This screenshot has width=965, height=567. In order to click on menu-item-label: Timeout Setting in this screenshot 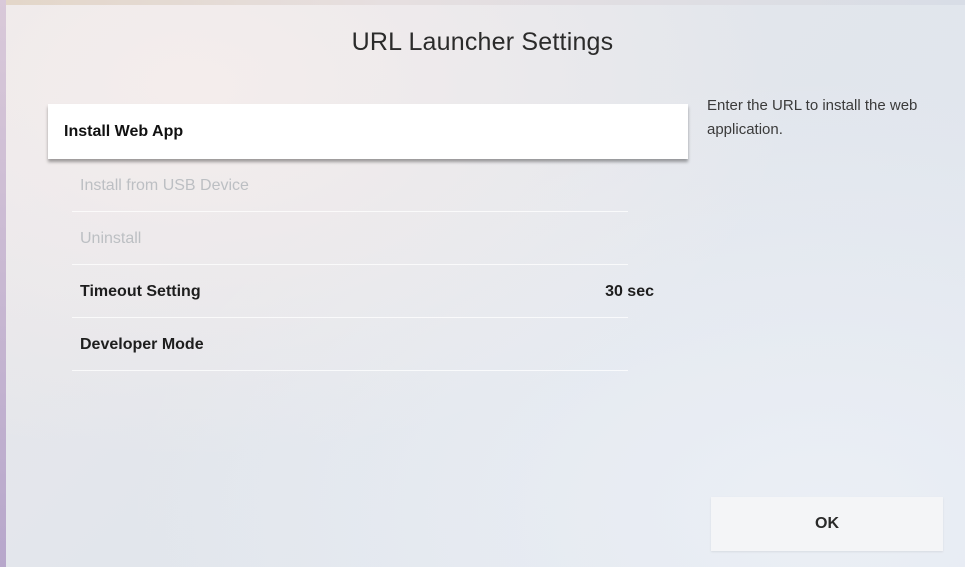, I will do `click(140, 291)`.